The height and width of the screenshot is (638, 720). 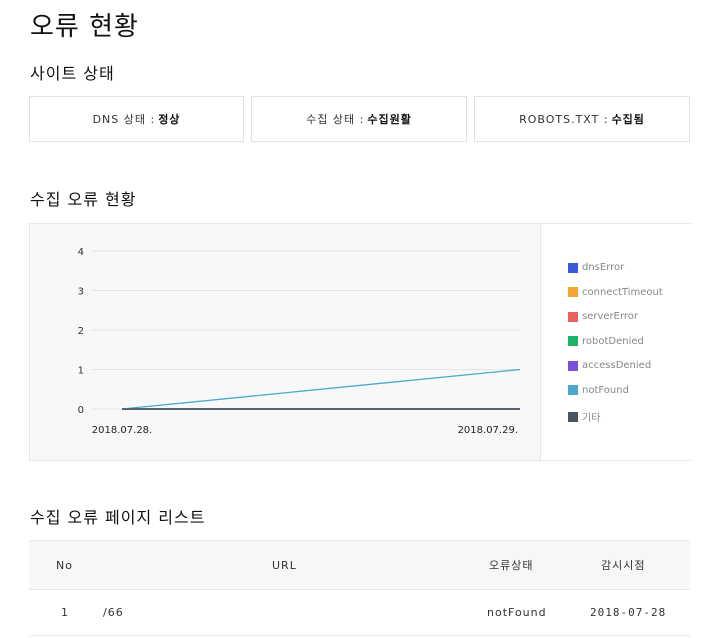 What do you see at coordinates (605, 390) in the screenshot?
I see `legend-label: notFound` at bounding box center [605, 390].